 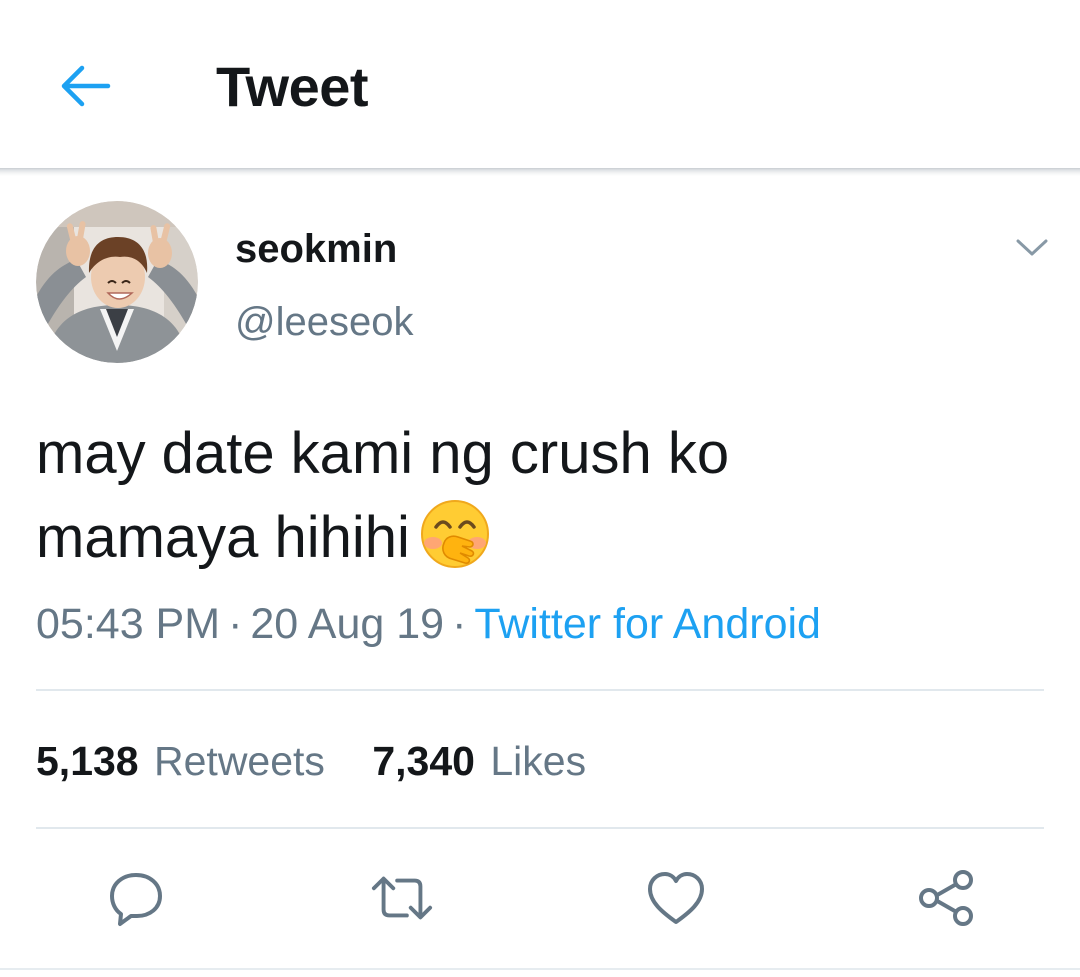 What do you see at coordinates (292, 86) in the screenshot?
I see `page-title: Tweet` at bounding box center [292, 86].